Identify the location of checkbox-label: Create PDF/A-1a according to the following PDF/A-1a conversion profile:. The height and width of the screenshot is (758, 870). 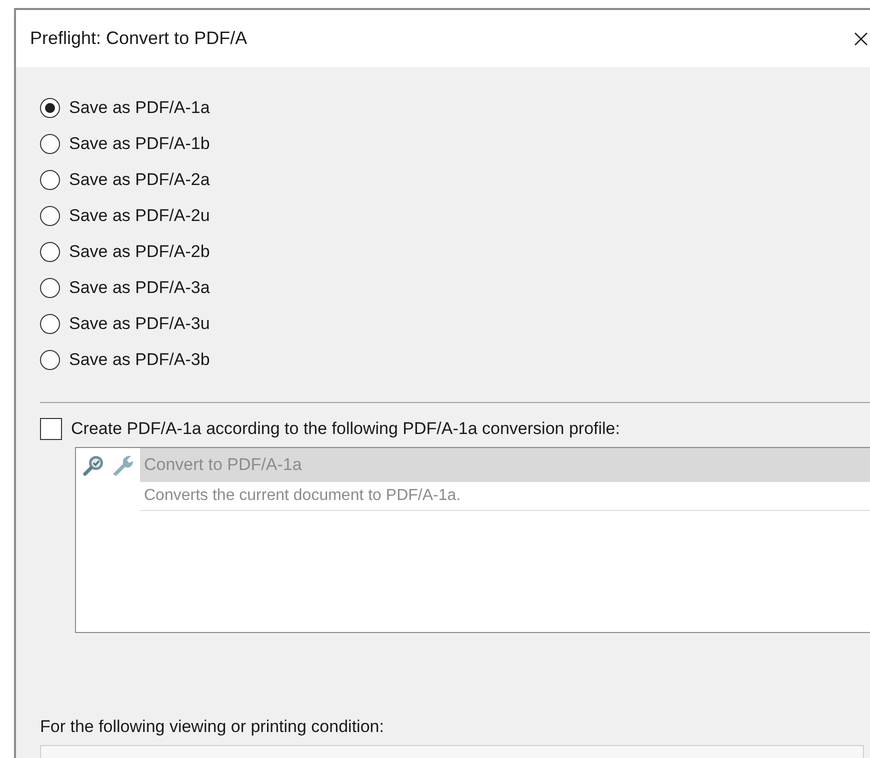
(345, 429).